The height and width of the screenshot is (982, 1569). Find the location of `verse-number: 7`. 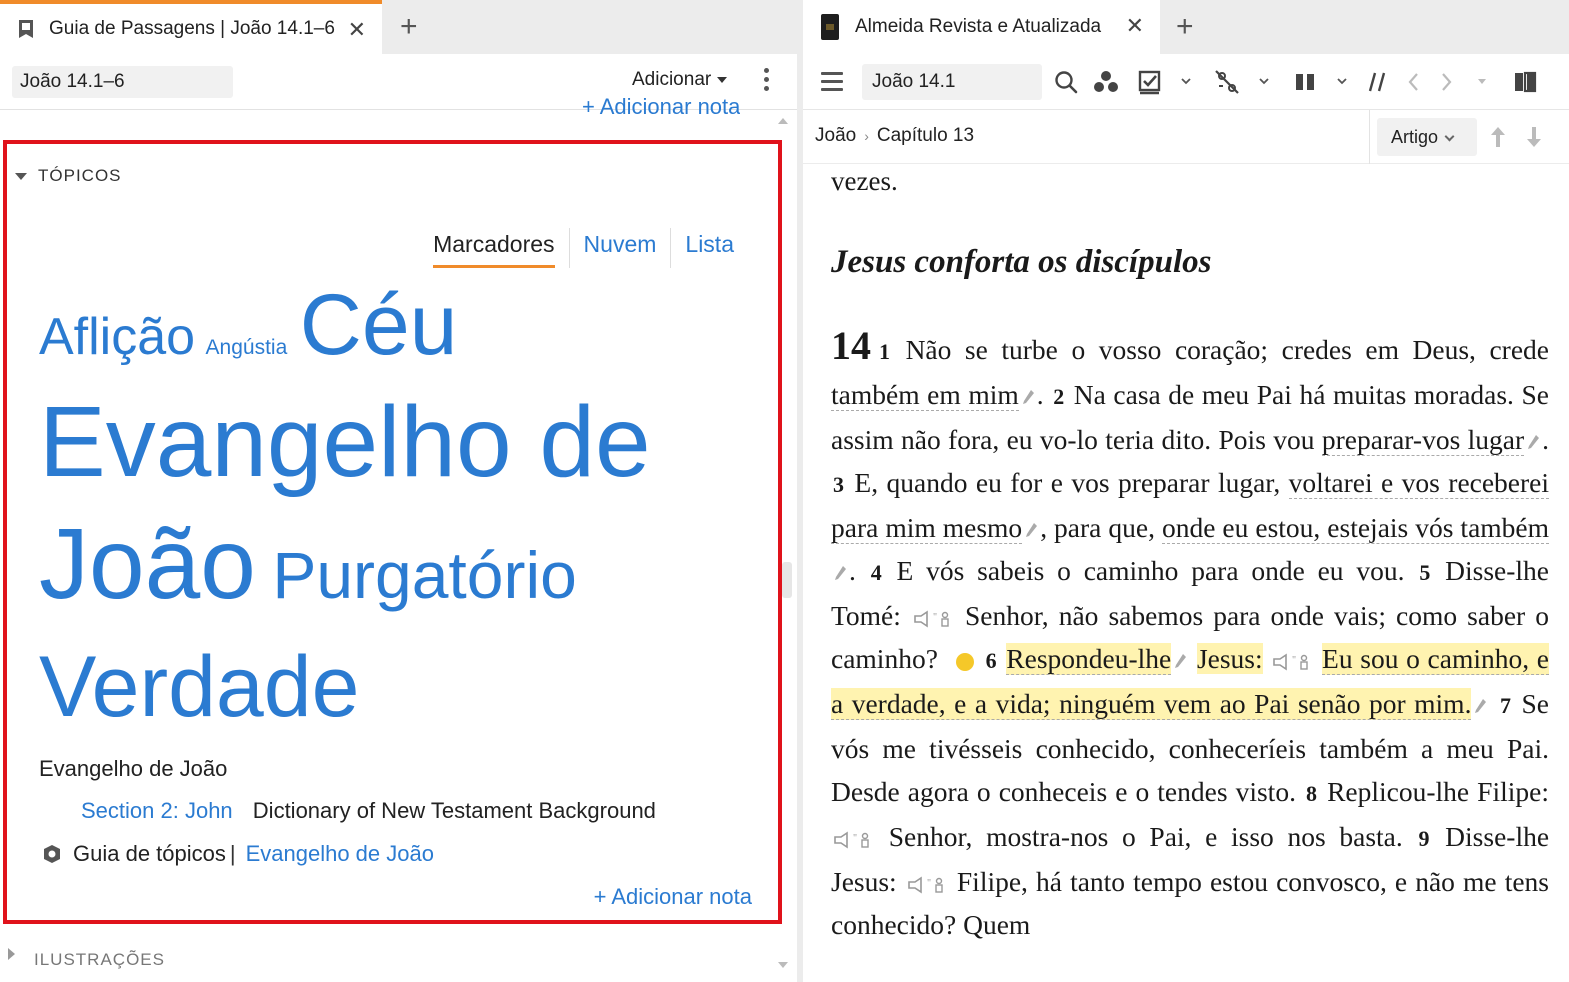

verse-number: 7 is located at coordinates (1505, 705).